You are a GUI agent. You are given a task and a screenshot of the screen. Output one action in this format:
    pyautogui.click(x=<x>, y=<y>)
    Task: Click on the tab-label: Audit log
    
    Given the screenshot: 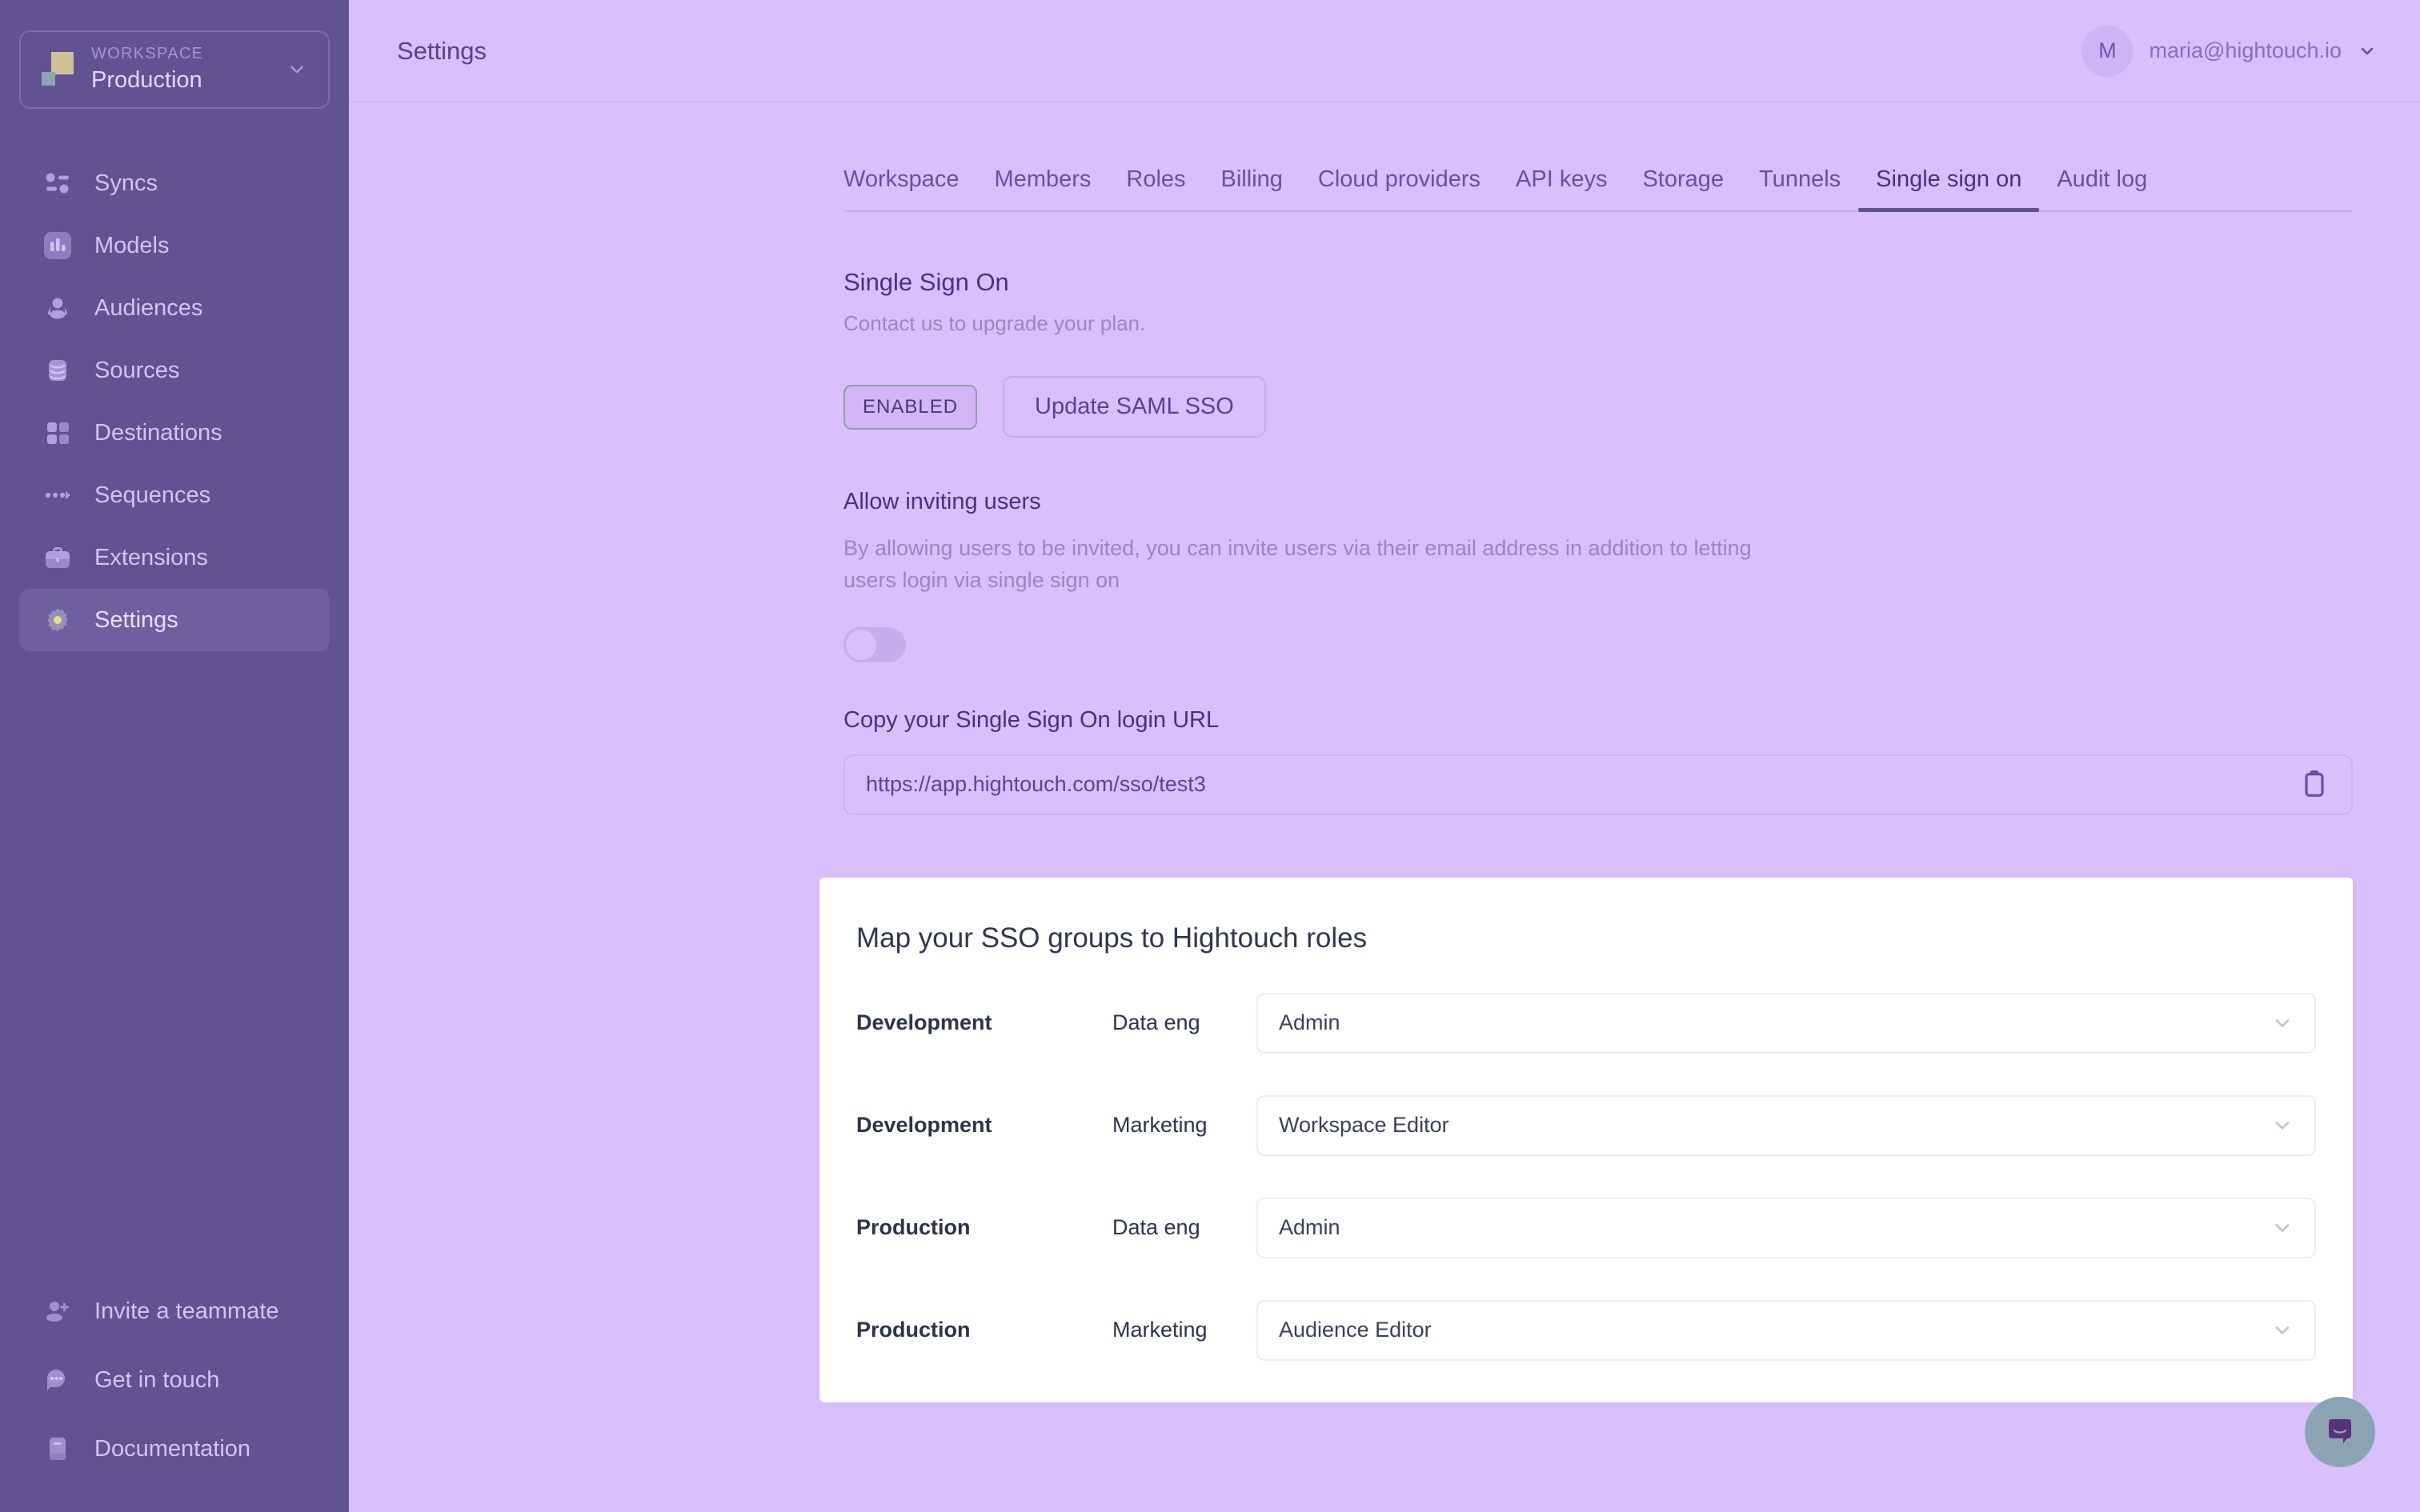 What is the action you would take?
    pyautogui.click(x=2102, y=179)
    